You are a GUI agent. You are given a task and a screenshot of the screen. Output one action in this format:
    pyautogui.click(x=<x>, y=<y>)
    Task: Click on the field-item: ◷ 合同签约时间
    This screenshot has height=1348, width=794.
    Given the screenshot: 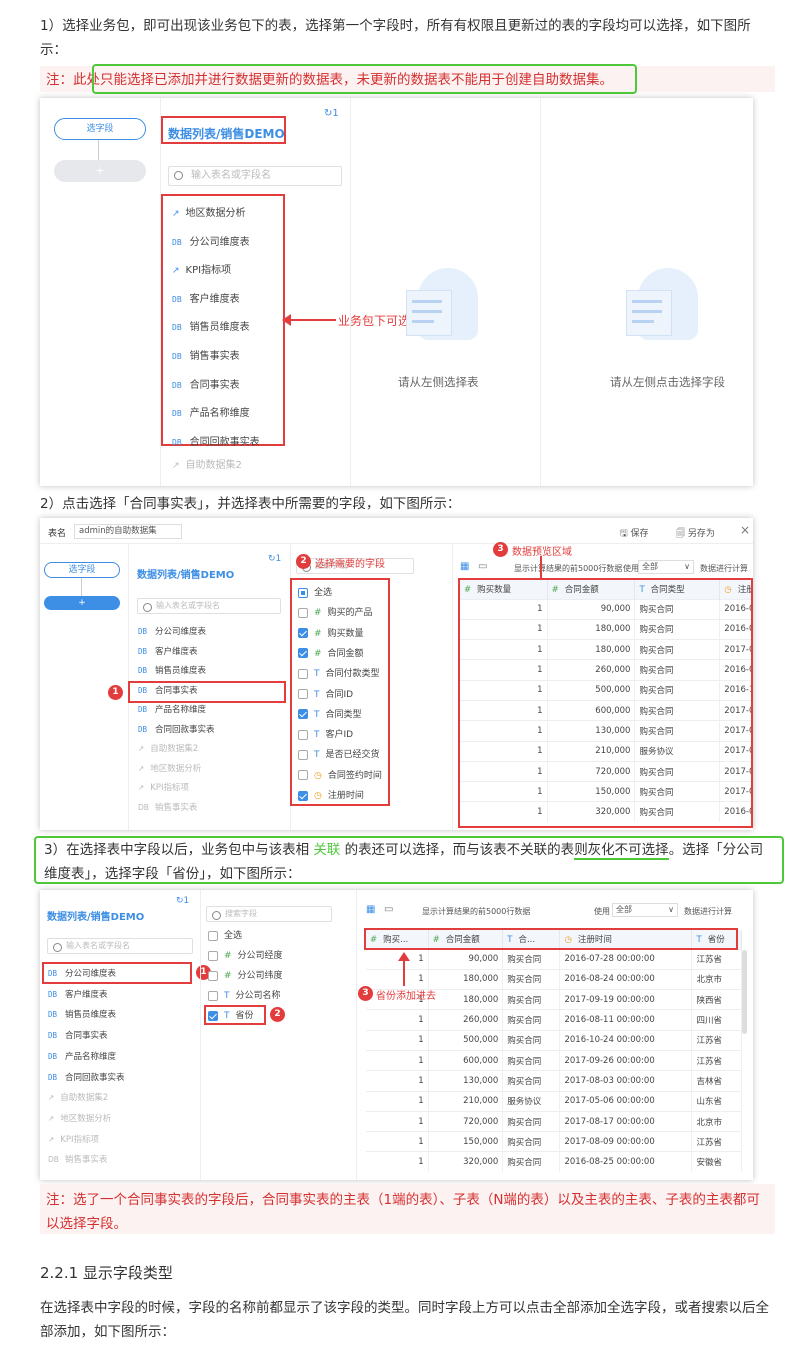 What is the action you would take?
    pyautogui.click(x=340, y=774)
    